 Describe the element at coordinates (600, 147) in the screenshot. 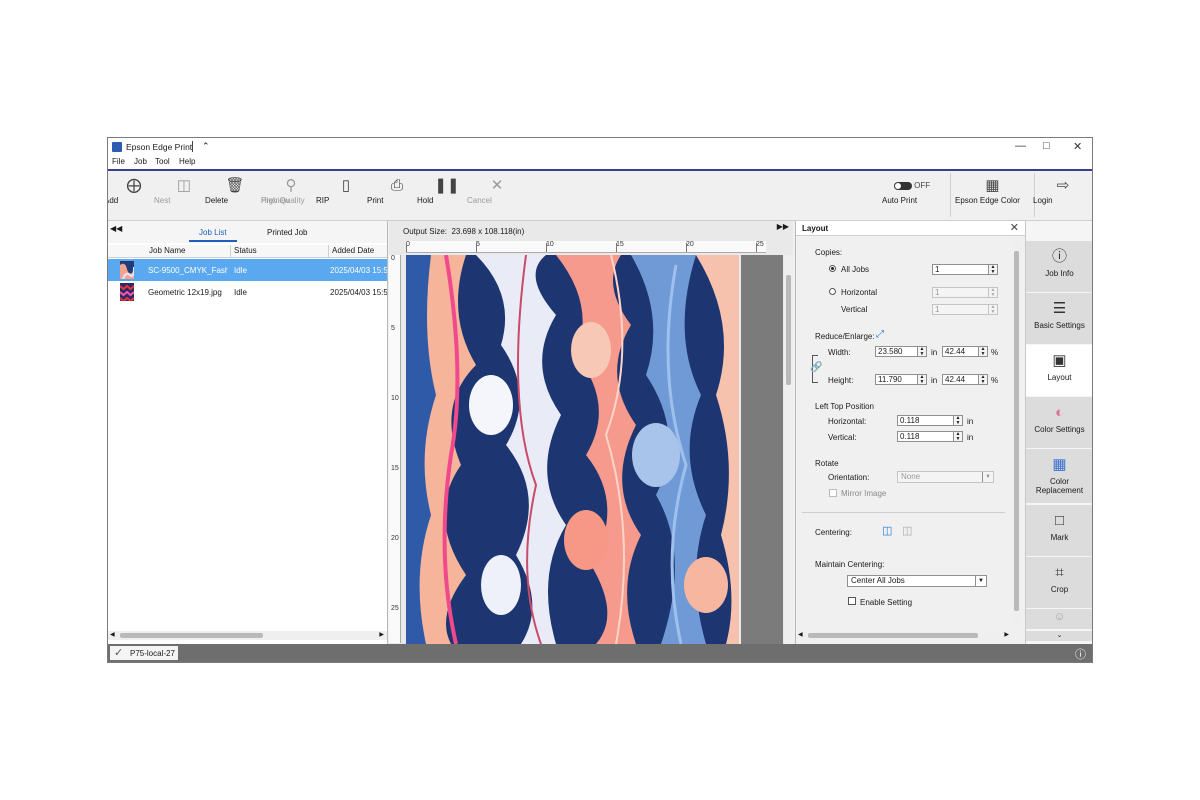

I see `title-bar: Epson Edge Print ⌃ — □ ✕` at that location.